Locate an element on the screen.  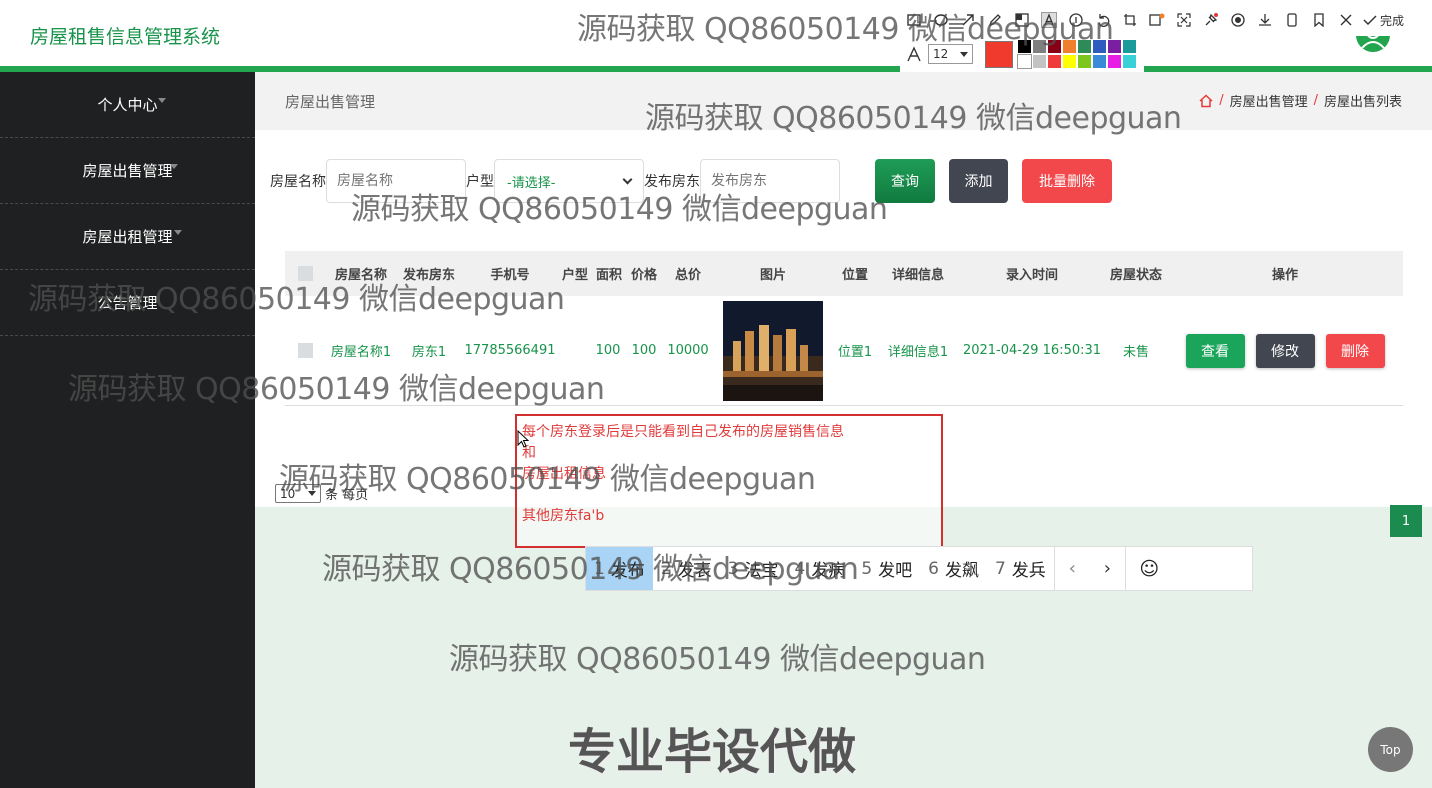
ime-candidate: 4 发病 is located at coordinates (819, 568).